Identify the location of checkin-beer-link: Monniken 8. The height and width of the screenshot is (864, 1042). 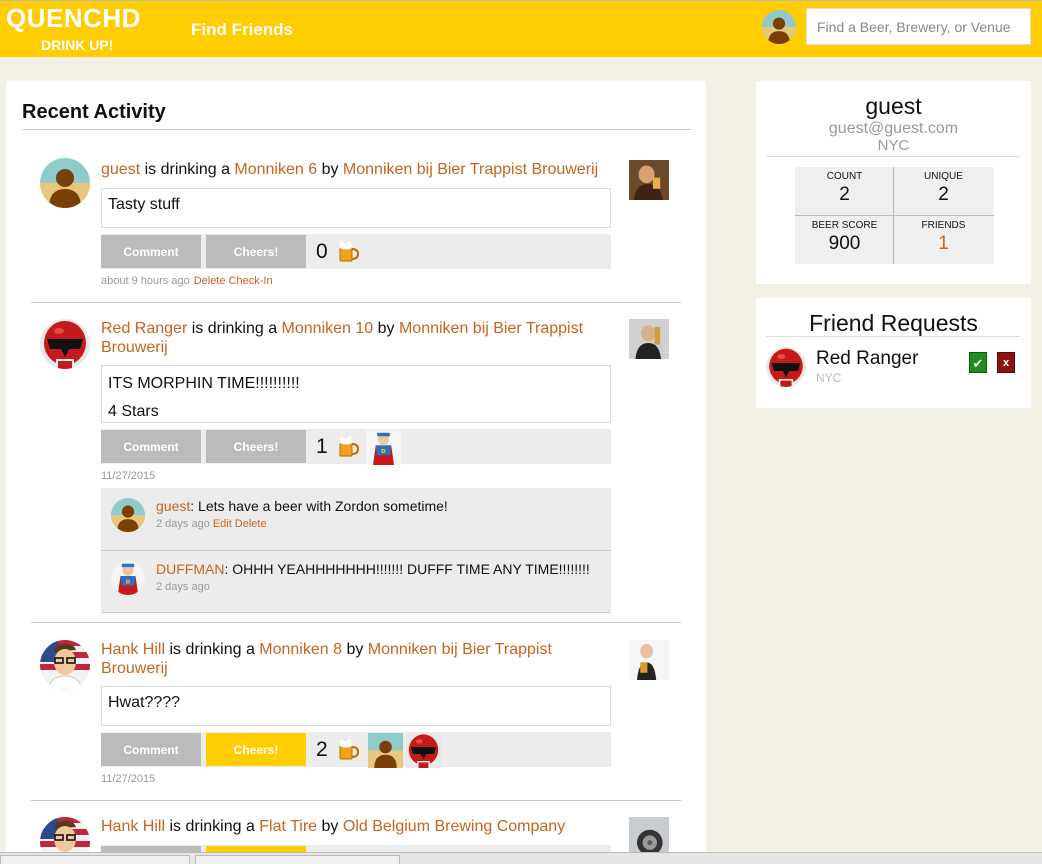
(300, 649).